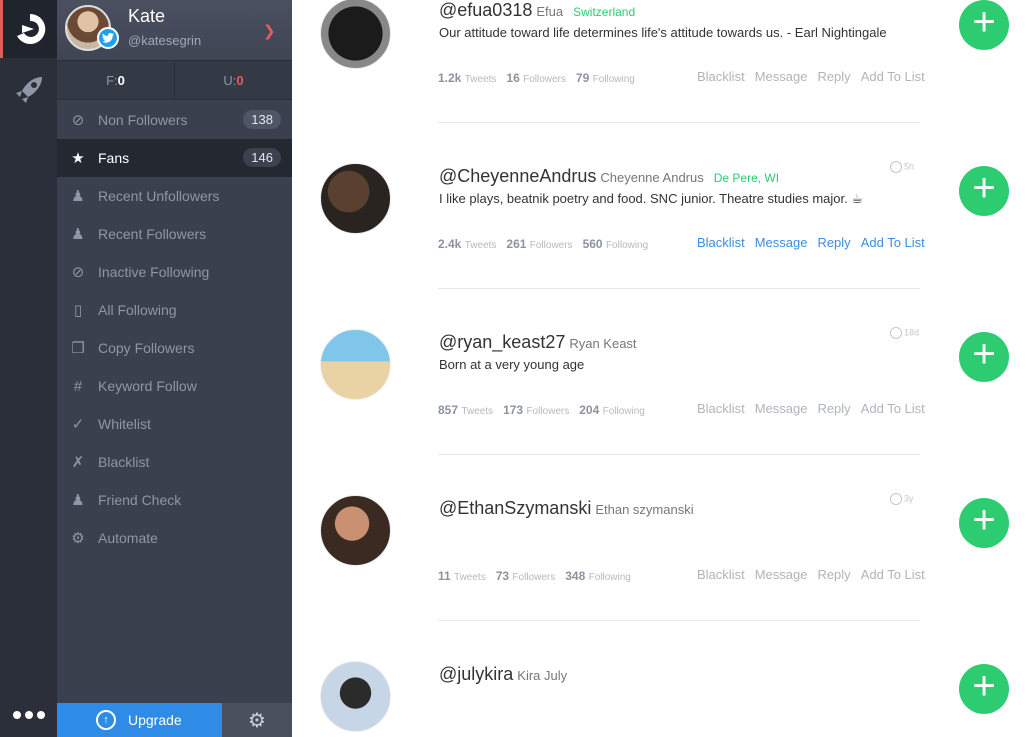 The image size is (1030, 737). I want to click on user-handle: @efua0318, so click(485, 10).